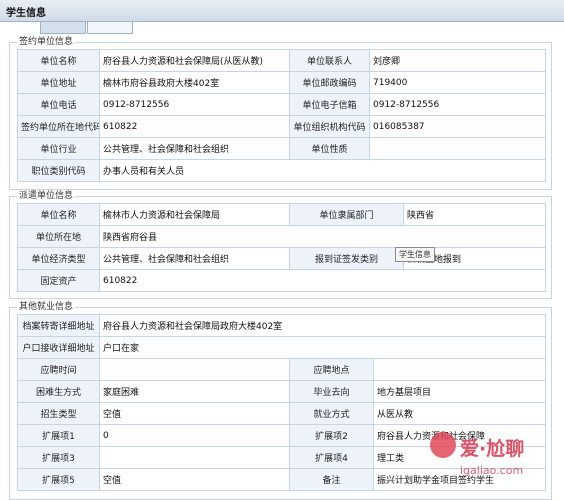 Image resolution: width=564 pixels, height=500 pixels. Describe the element at coordinates (474, 214) in the screenshot. I see `field-value: 陕西省` at that location.